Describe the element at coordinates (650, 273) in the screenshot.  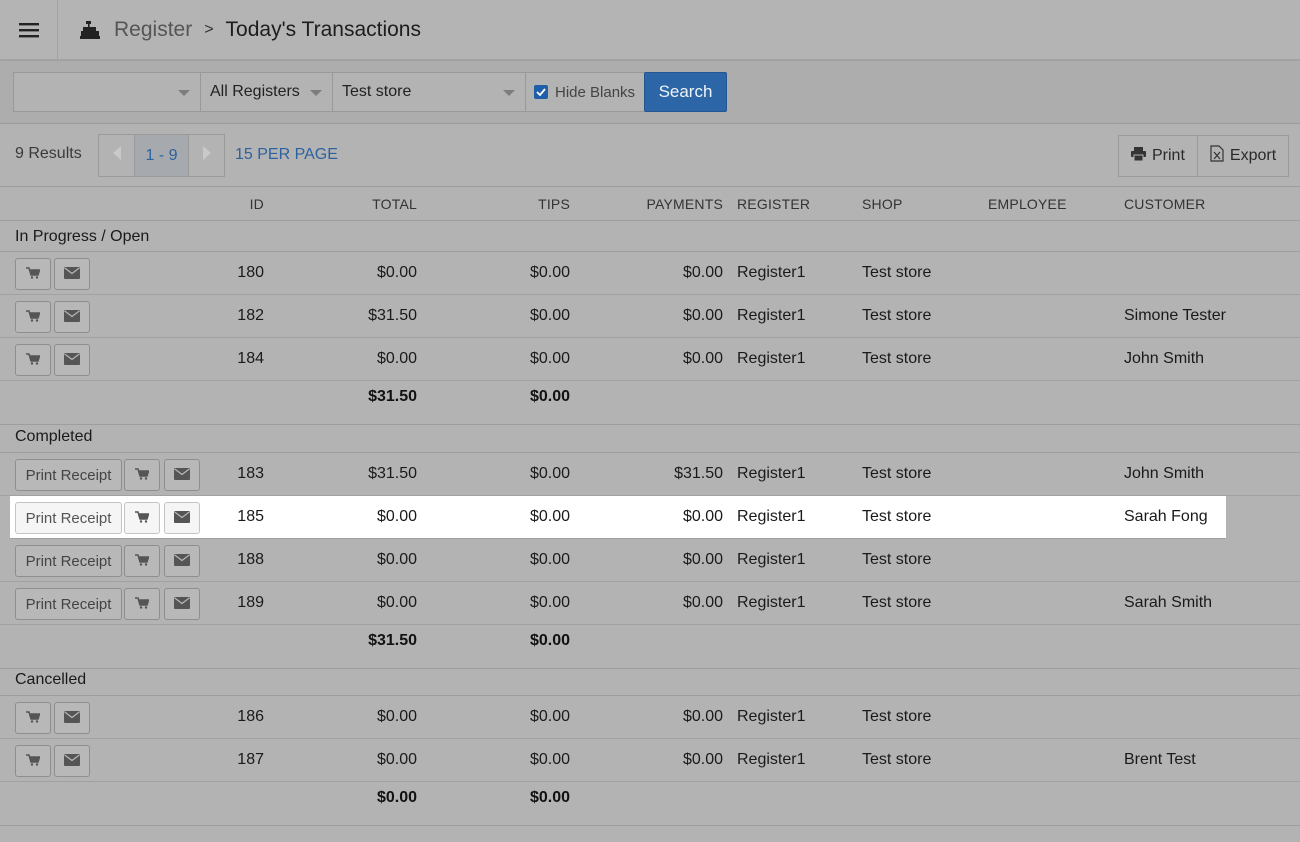
I see `table-row: 180 $0.00 $0.00 $0.00 Register1 Test store` at that location.